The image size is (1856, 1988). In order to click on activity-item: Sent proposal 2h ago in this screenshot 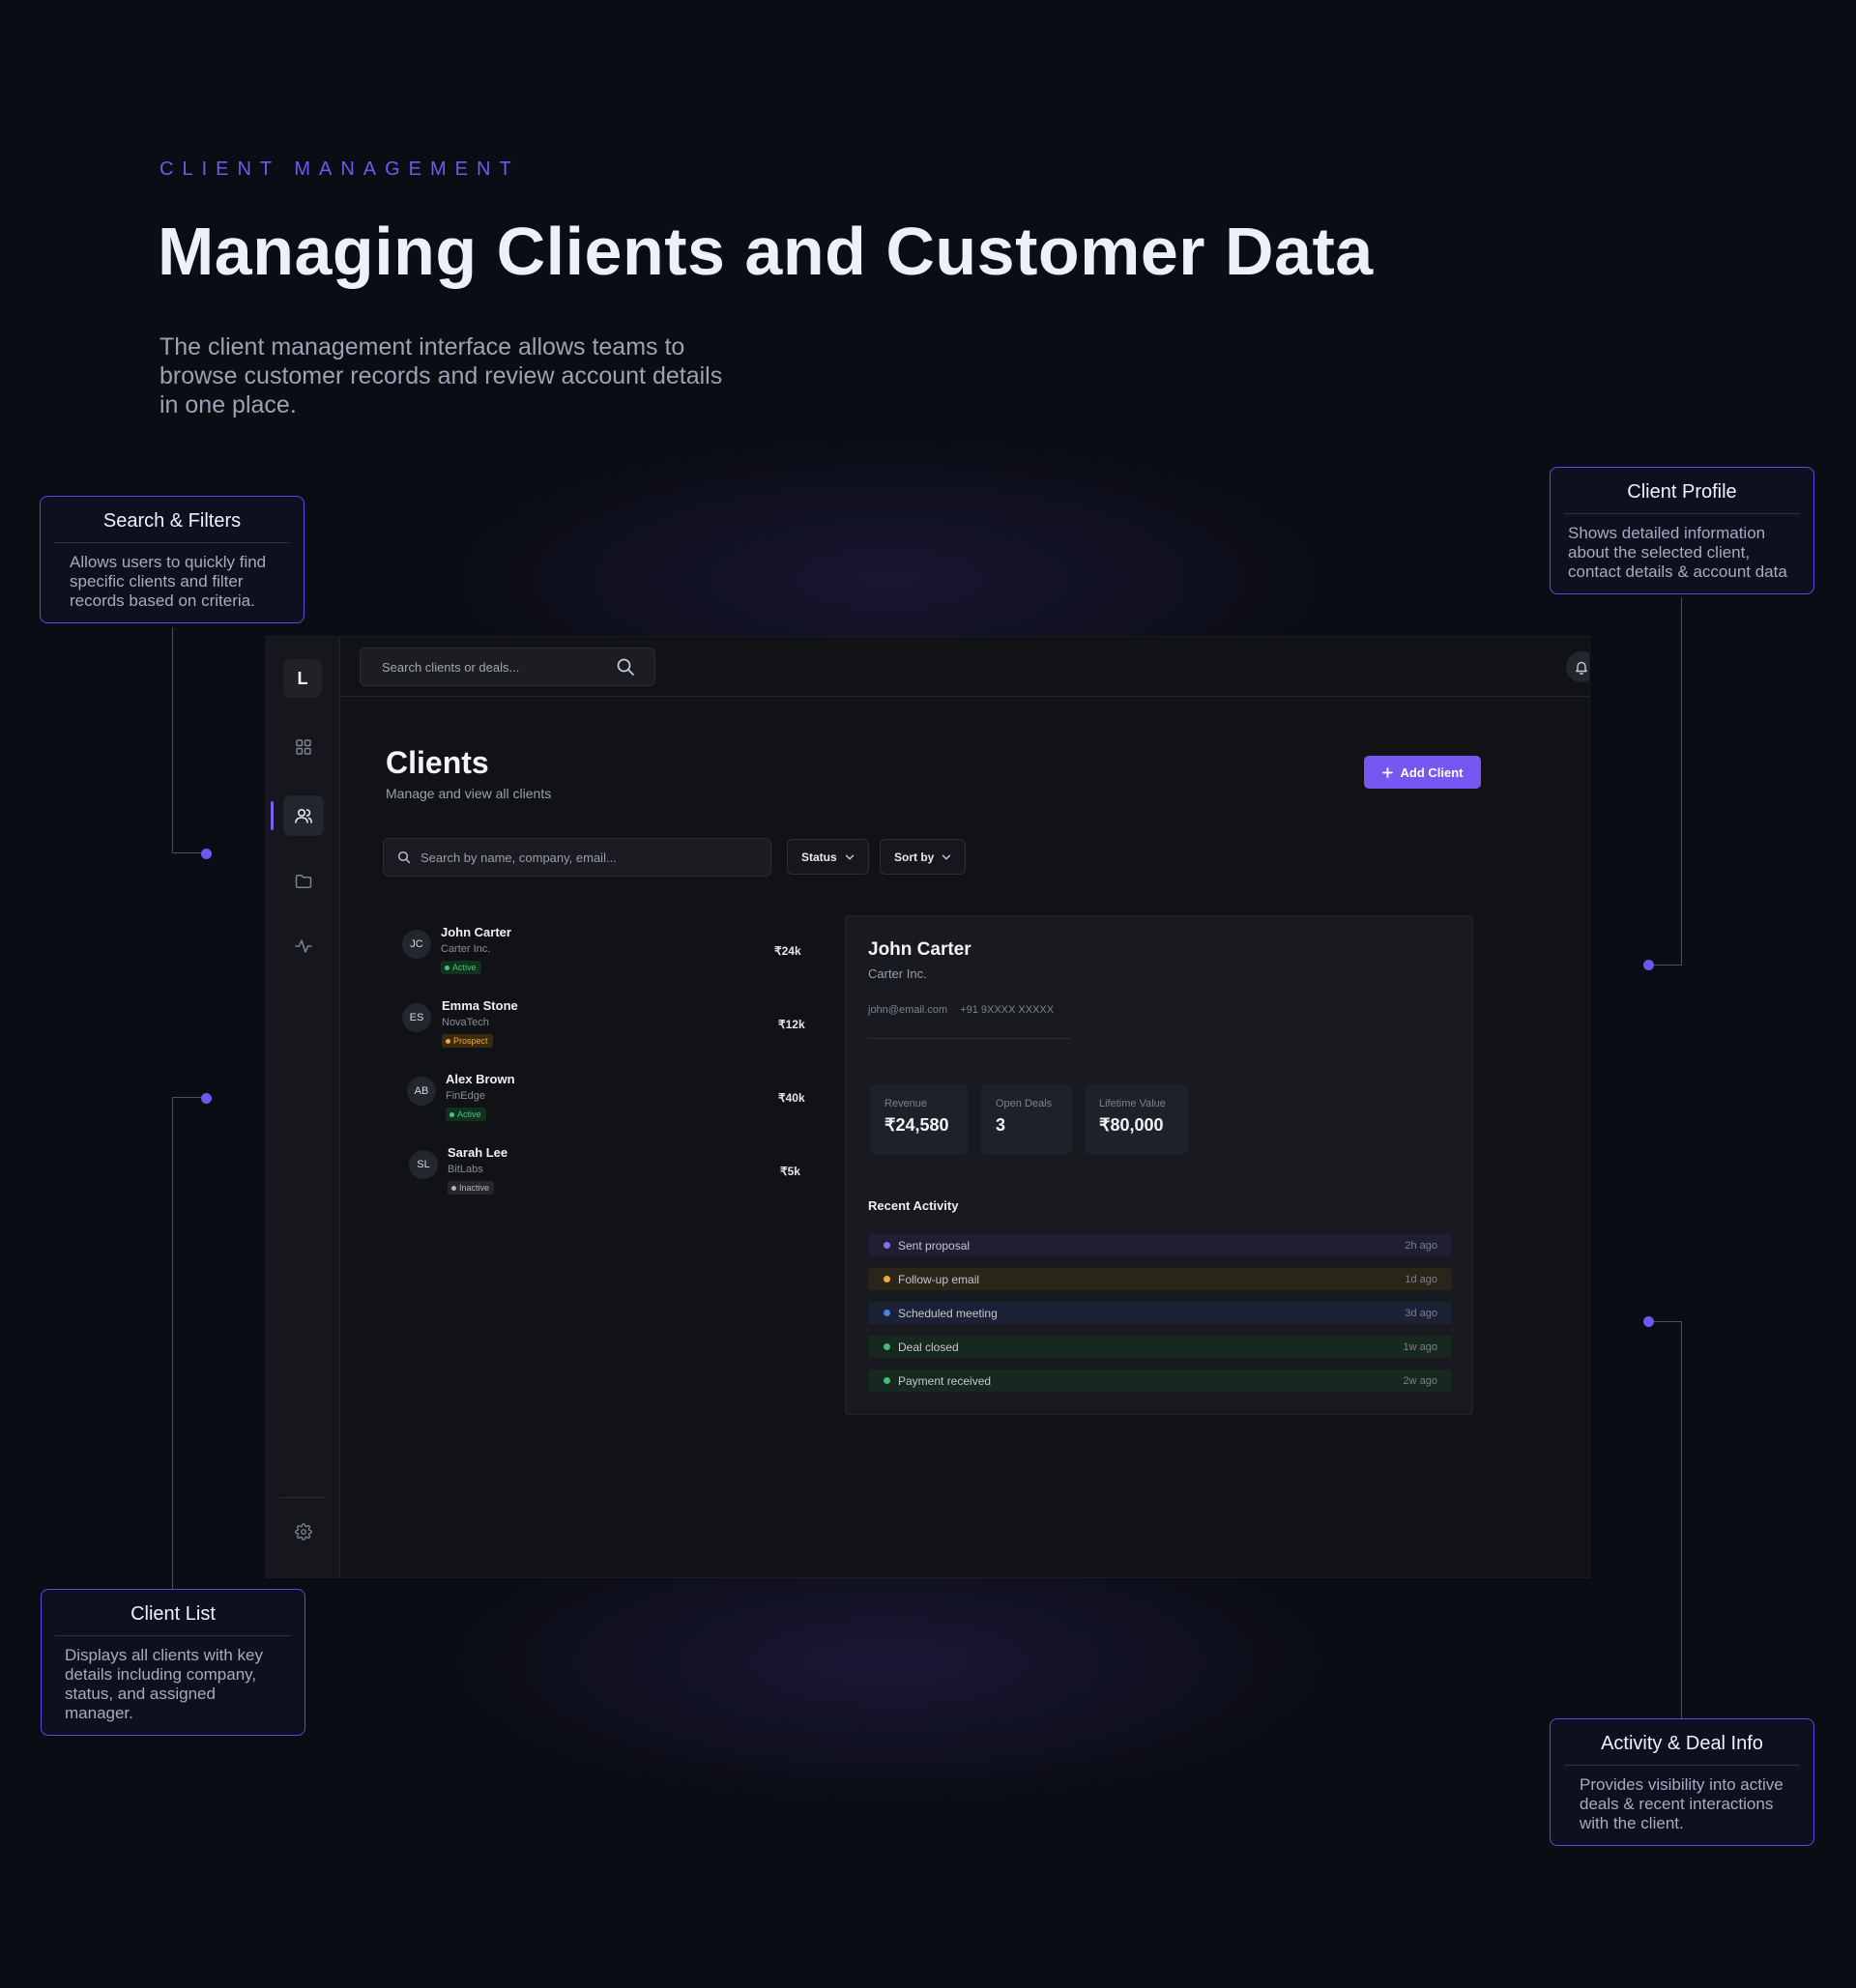, I will do `click(1160, 1245)`.